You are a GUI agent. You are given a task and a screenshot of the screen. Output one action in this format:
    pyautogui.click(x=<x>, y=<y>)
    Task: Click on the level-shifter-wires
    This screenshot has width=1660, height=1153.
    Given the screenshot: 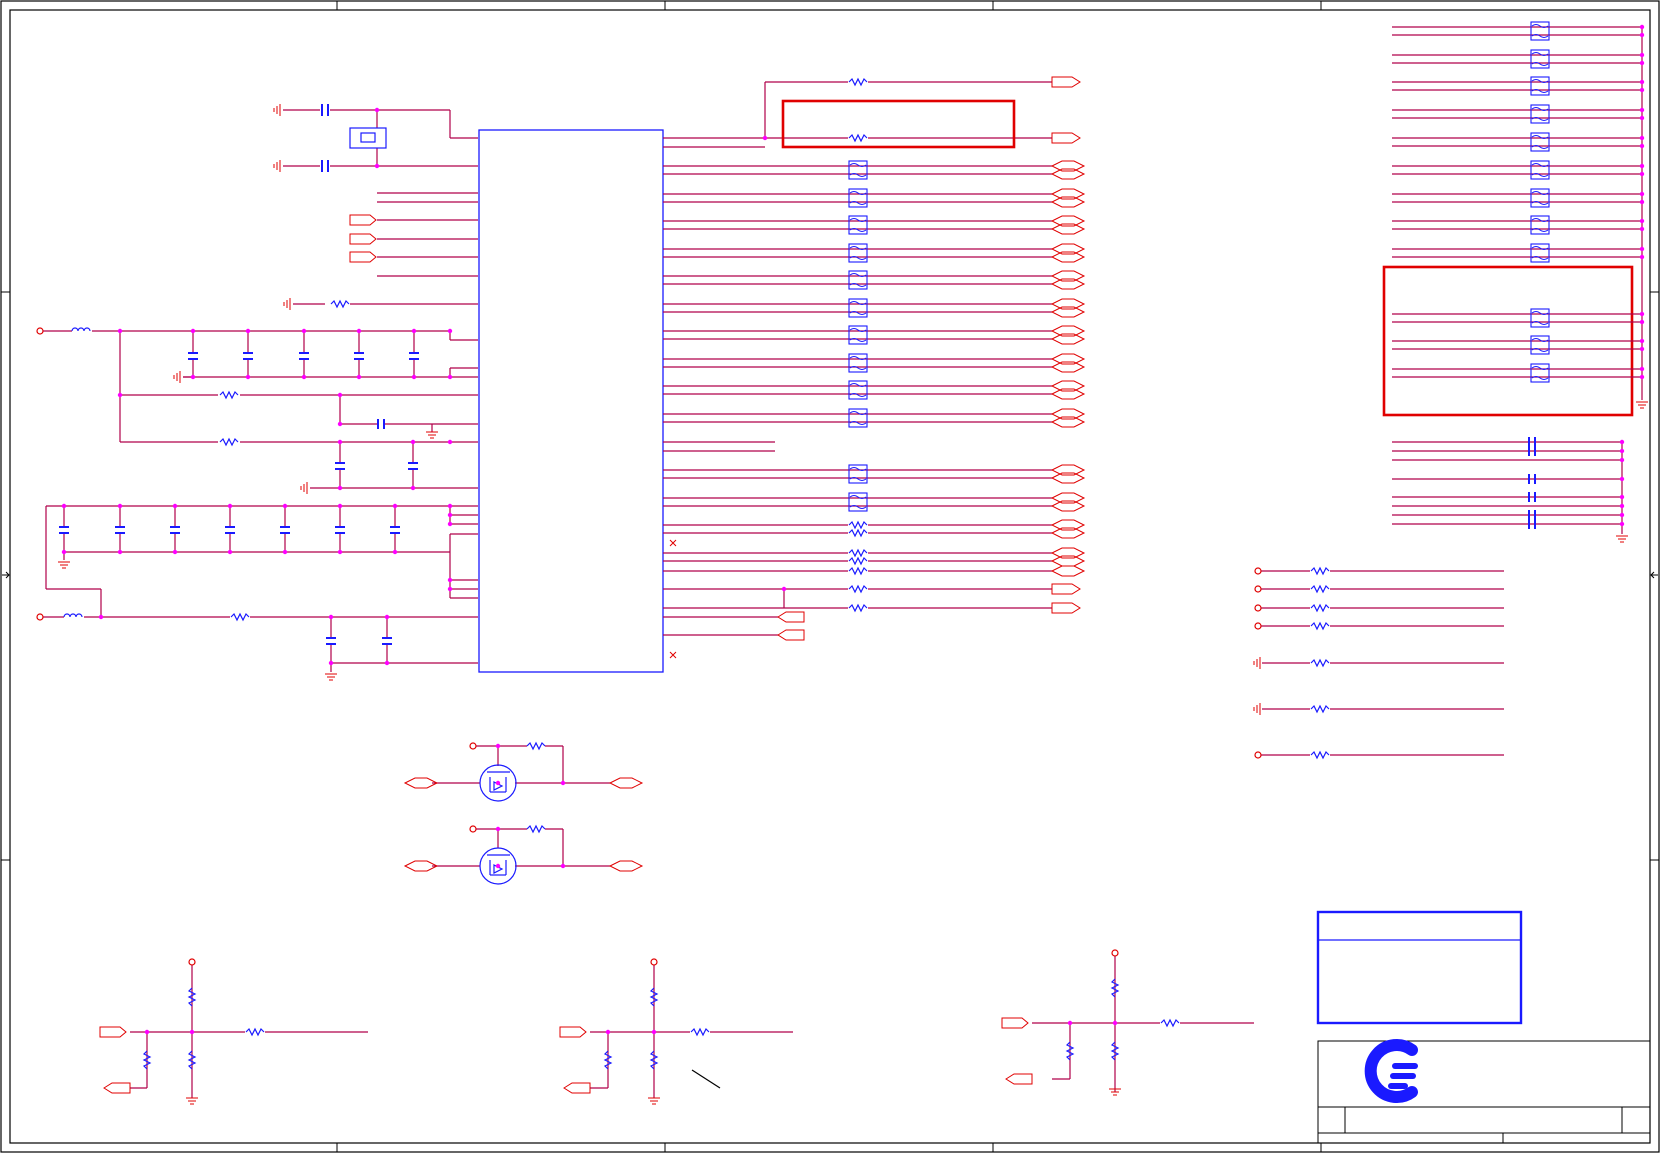 What is the action you would take?
    pyautogui.click(x=521, y=806)
    